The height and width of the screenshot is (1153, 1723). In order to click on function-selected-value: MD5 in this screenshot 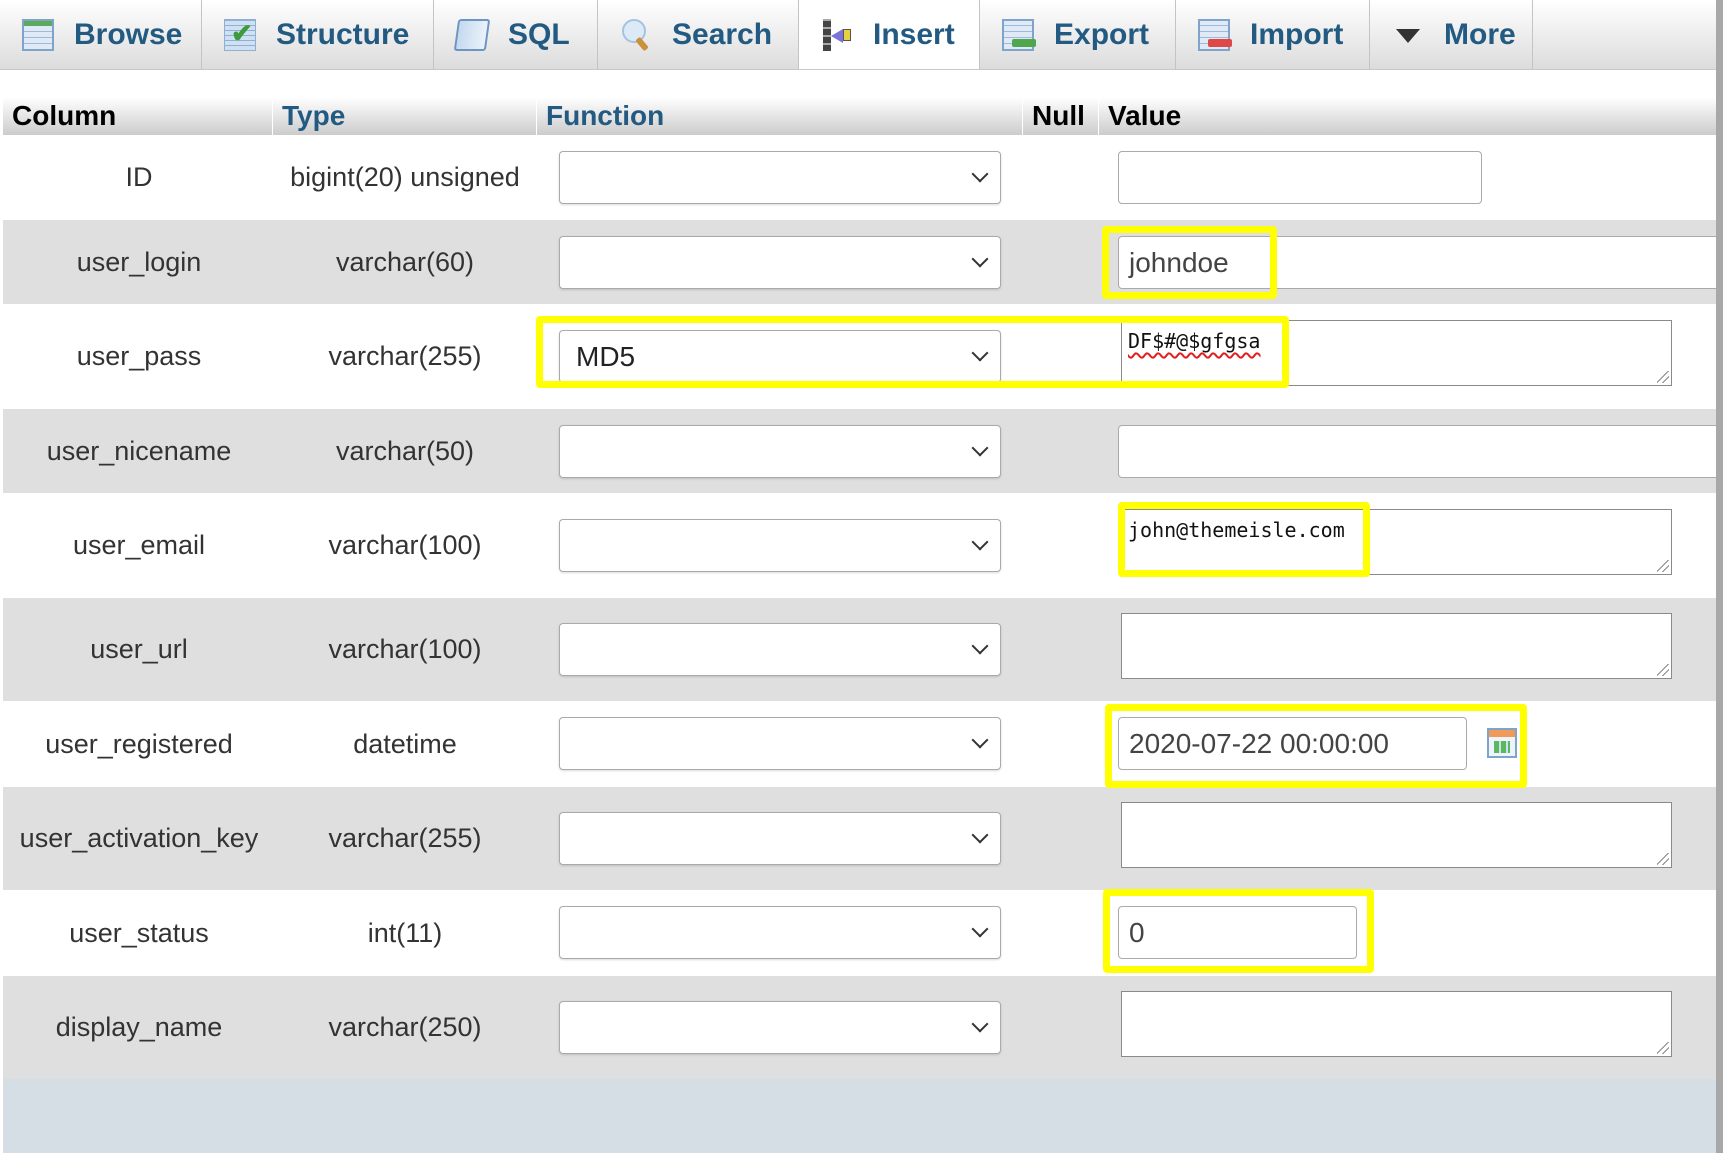, I will do `click(606, 356)`.